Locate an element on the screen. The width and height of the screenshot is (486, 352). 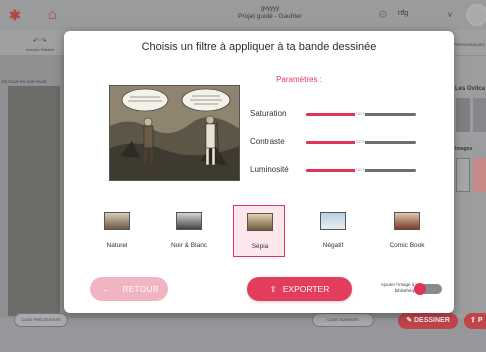
comic-canvas is located at coordinates (34, 201).